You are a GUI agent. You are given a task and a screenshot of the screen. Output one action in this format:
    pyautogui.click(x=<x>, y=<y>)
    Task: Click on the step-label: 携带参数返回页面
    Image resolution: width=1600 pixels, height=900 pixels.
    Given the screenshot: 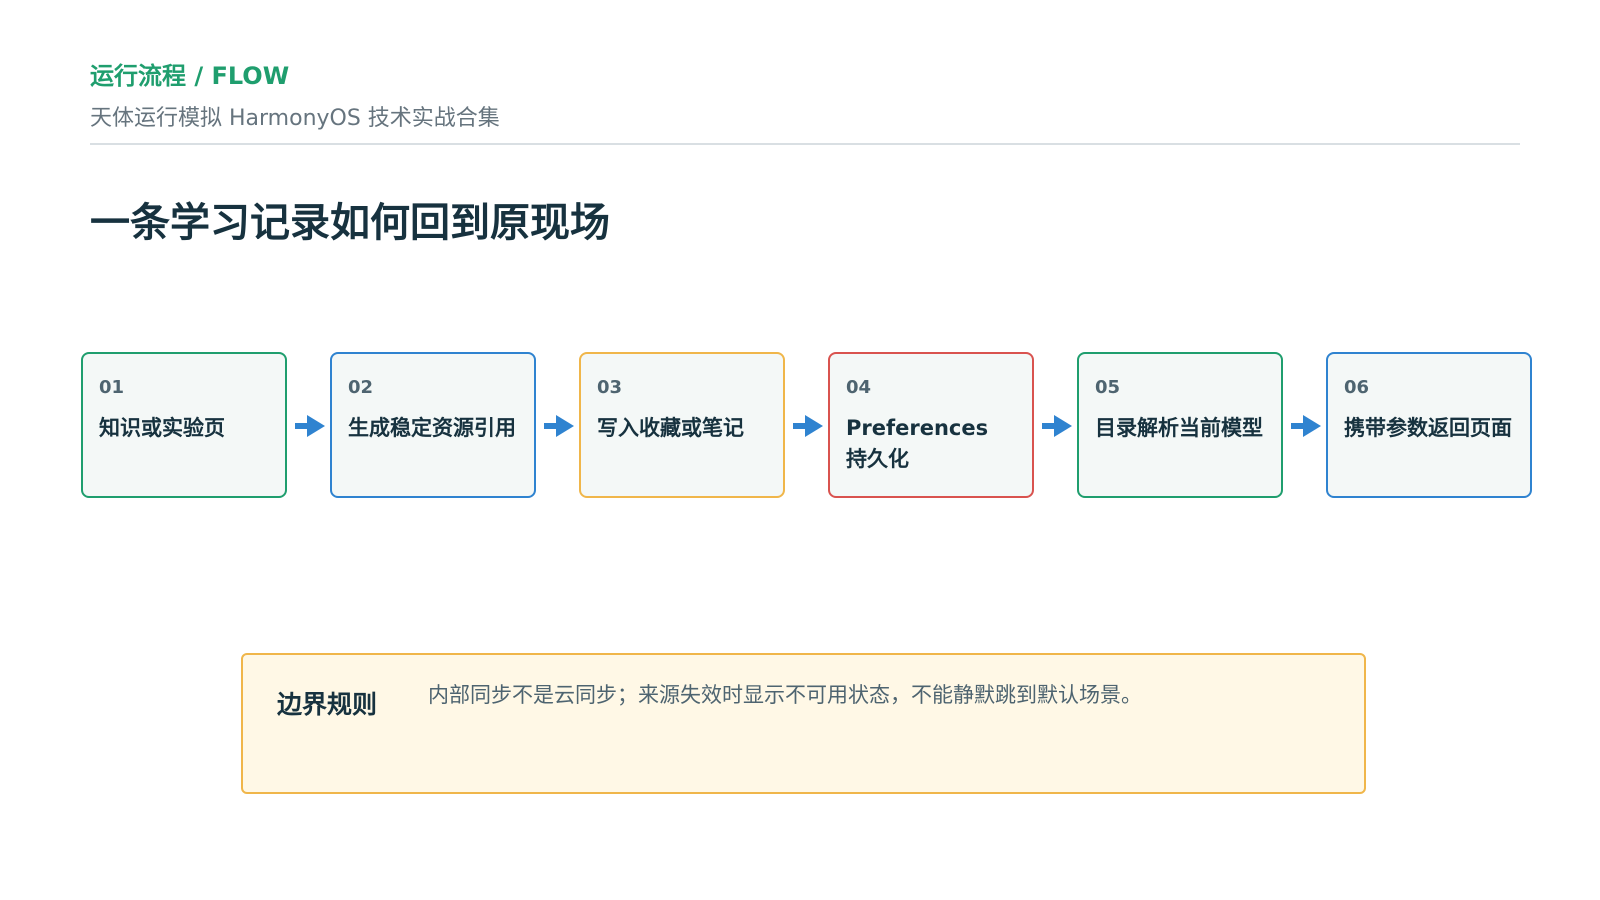 What is the action you would take?
    pyautogui.click(x=1428, y=428)
    